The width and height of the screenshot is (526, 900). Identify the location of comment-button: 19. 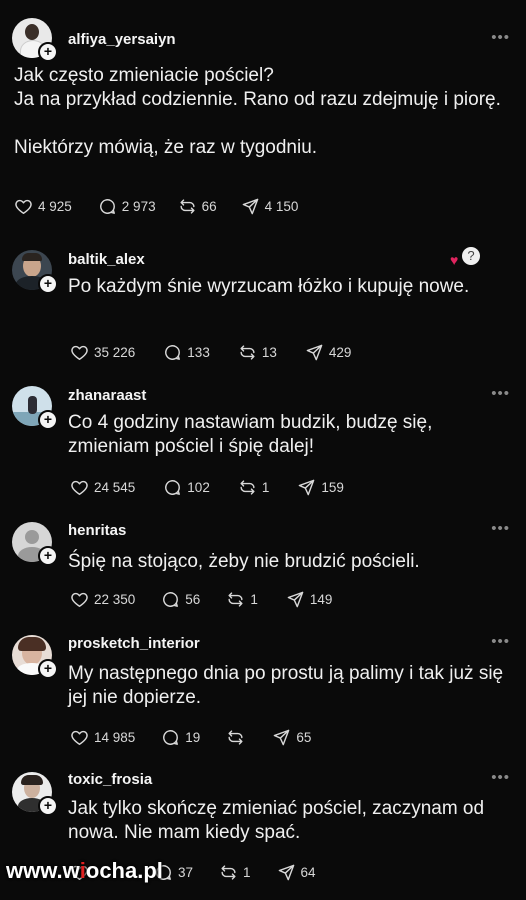
(180, 737).